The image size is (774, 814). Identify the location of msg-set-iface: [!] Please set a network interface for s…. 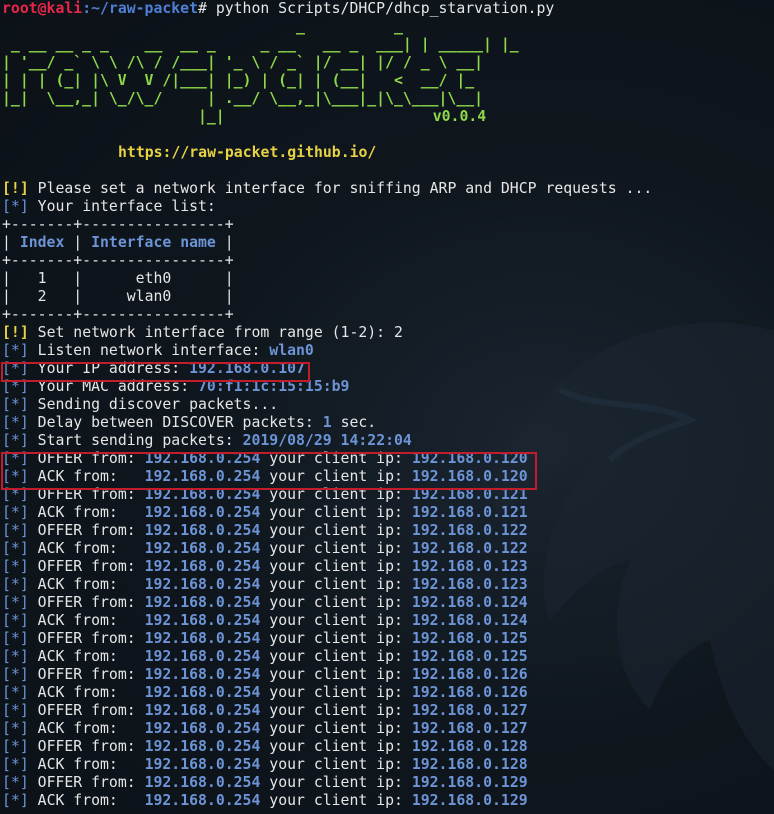
(388, 189).